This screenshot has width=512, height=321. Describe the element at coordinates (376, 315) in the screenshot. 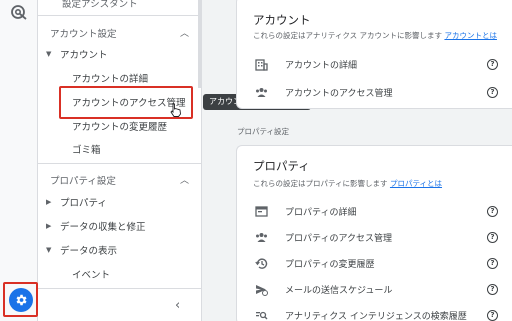

I see `intelligence-search-history-row: アナリティクス インテリジェンスの検索履歴` at that location.